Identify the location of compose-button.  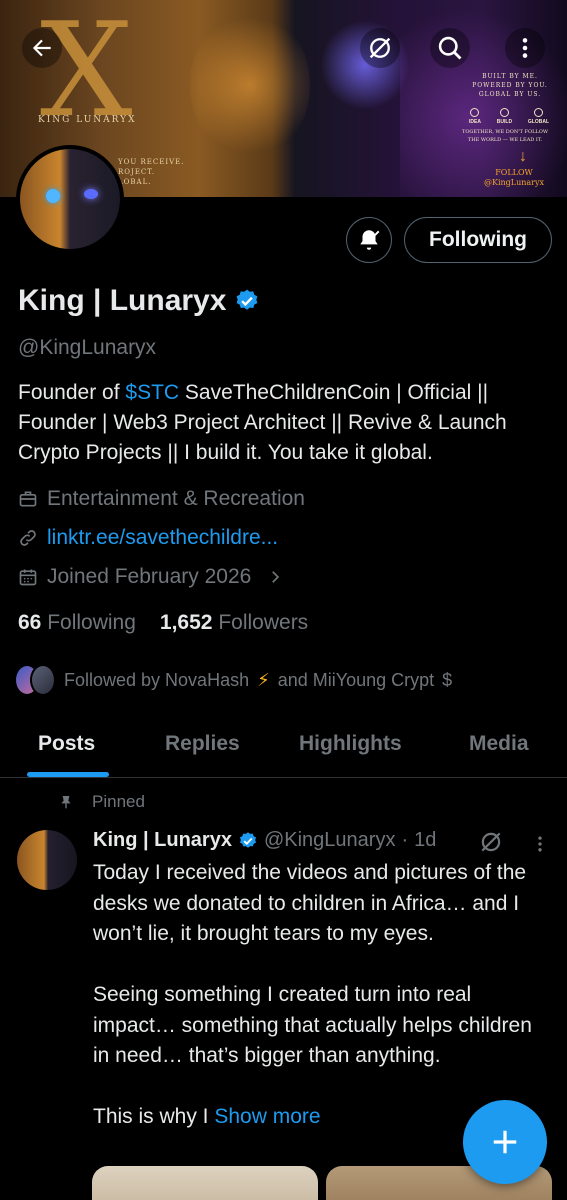
(505, 1142).